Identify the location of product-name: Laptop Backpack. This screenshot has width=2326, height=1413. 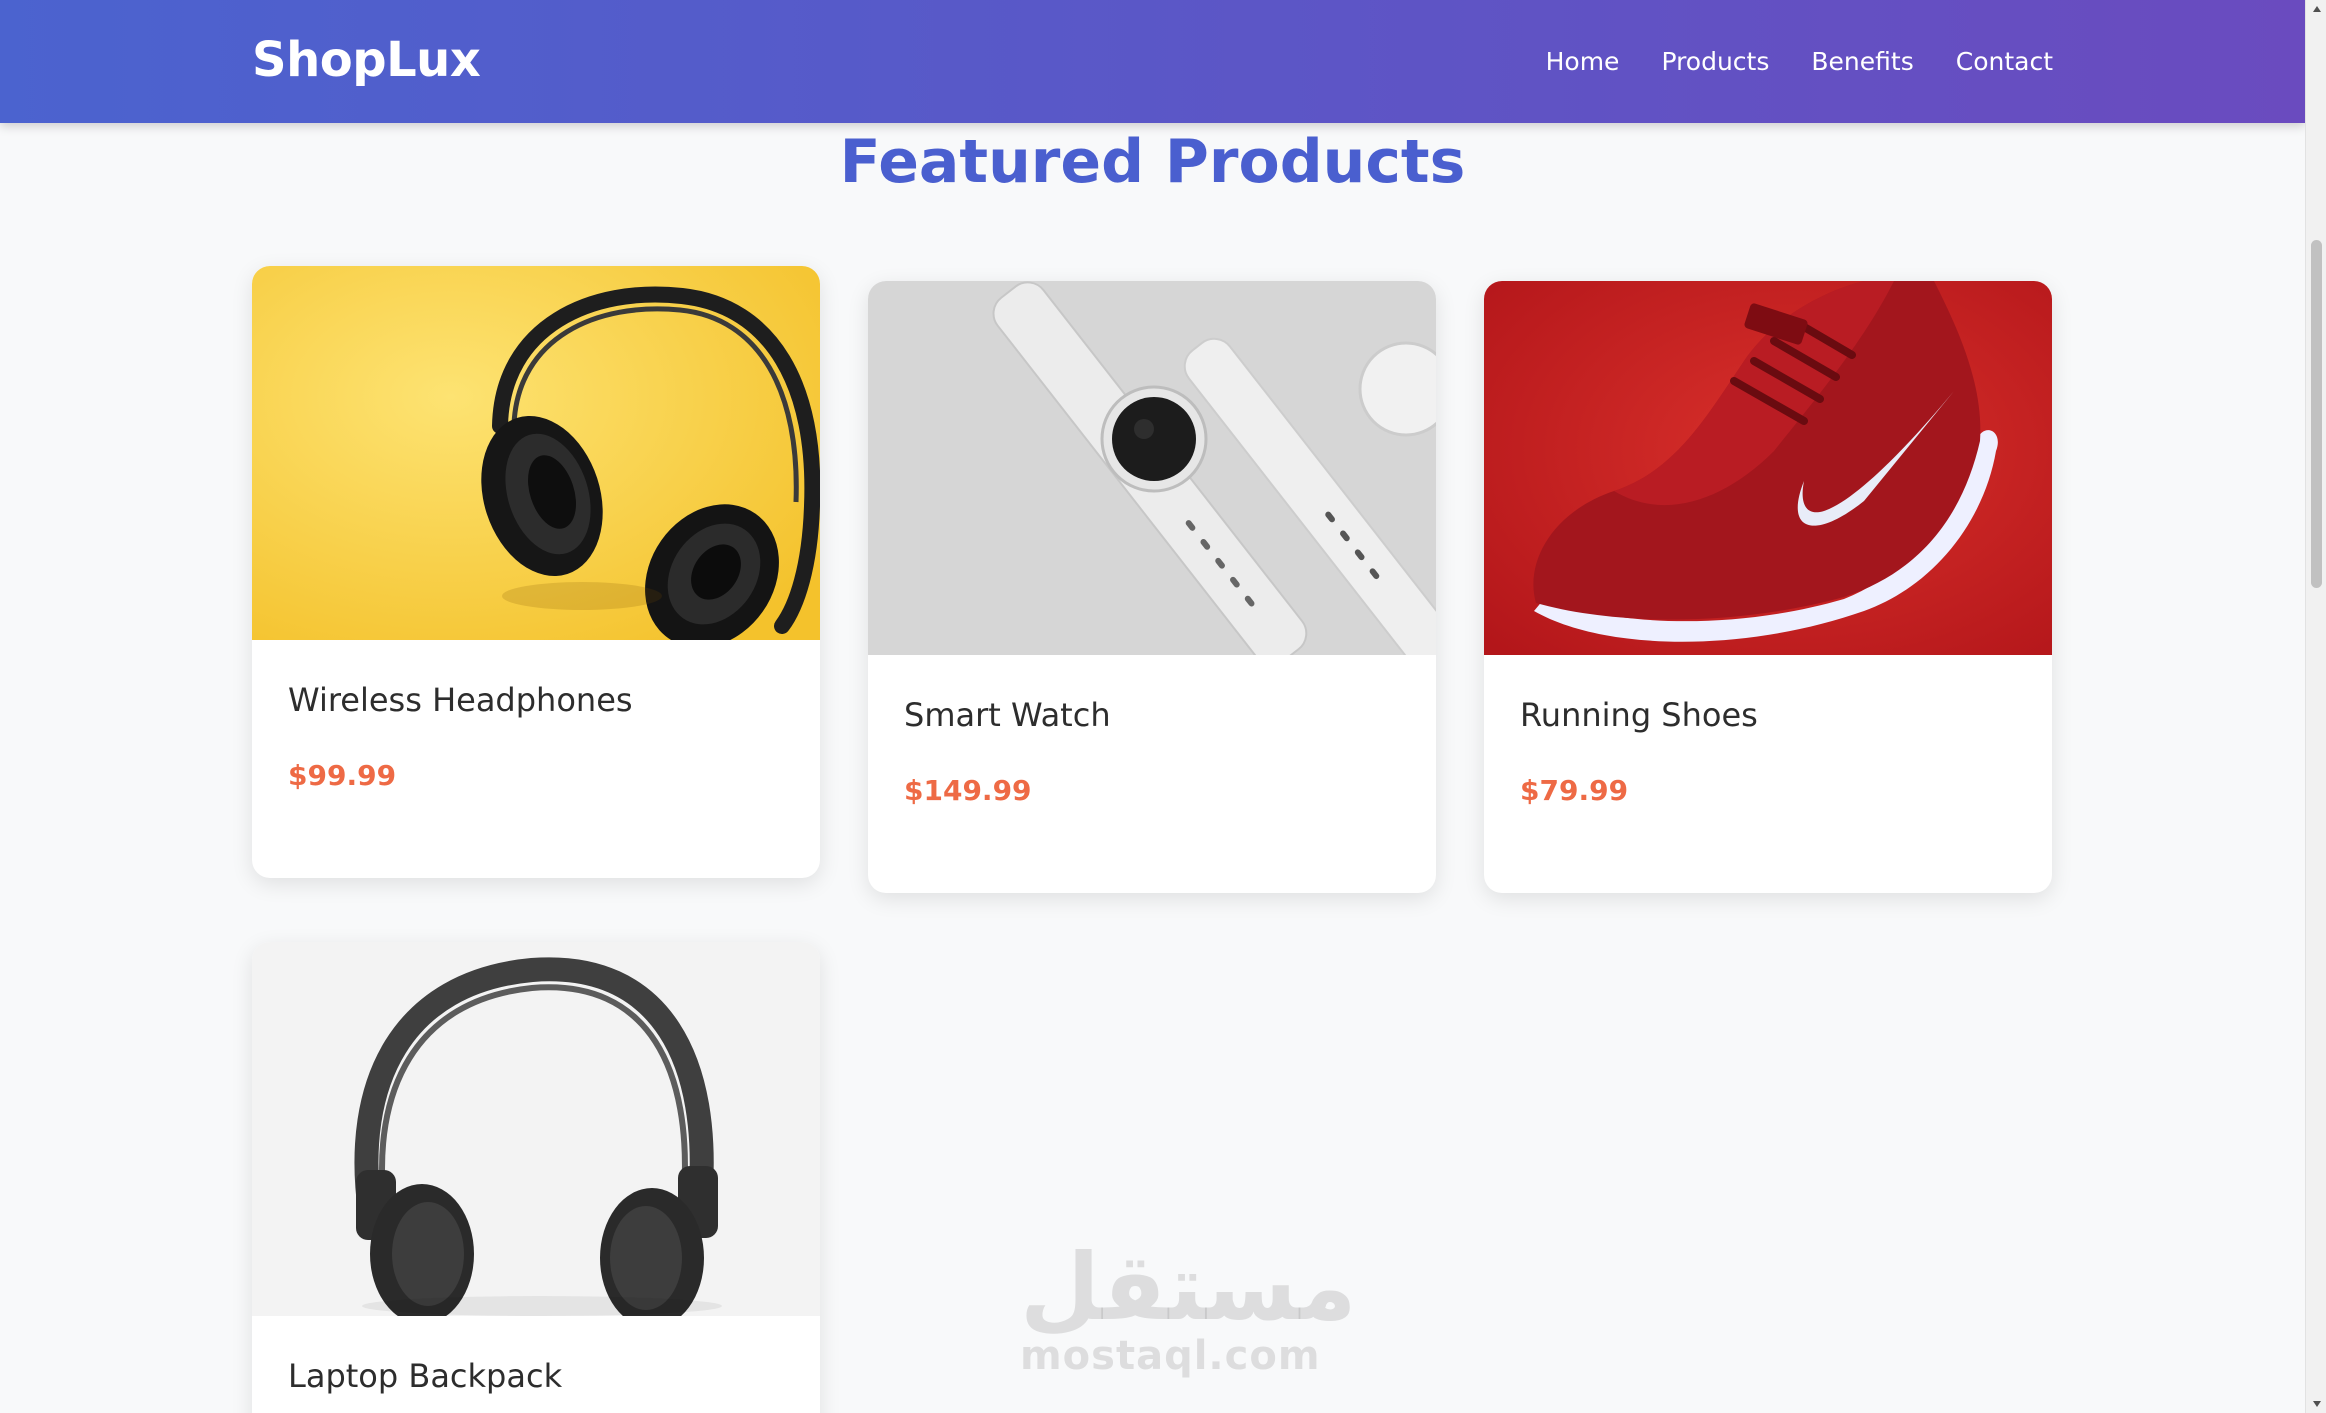
(425, 1376).